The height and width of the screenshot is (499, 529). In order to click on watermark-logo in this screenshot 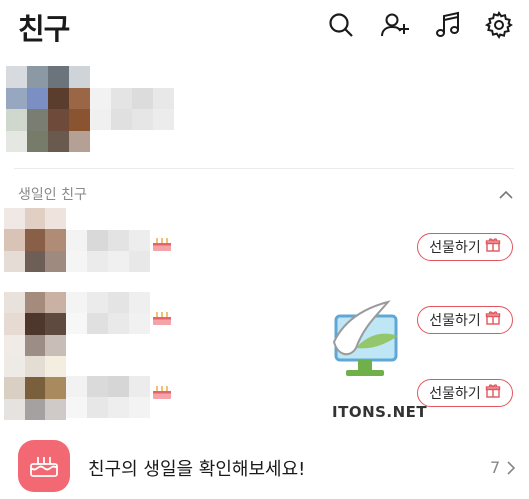, I will do `click(365, 340)`.